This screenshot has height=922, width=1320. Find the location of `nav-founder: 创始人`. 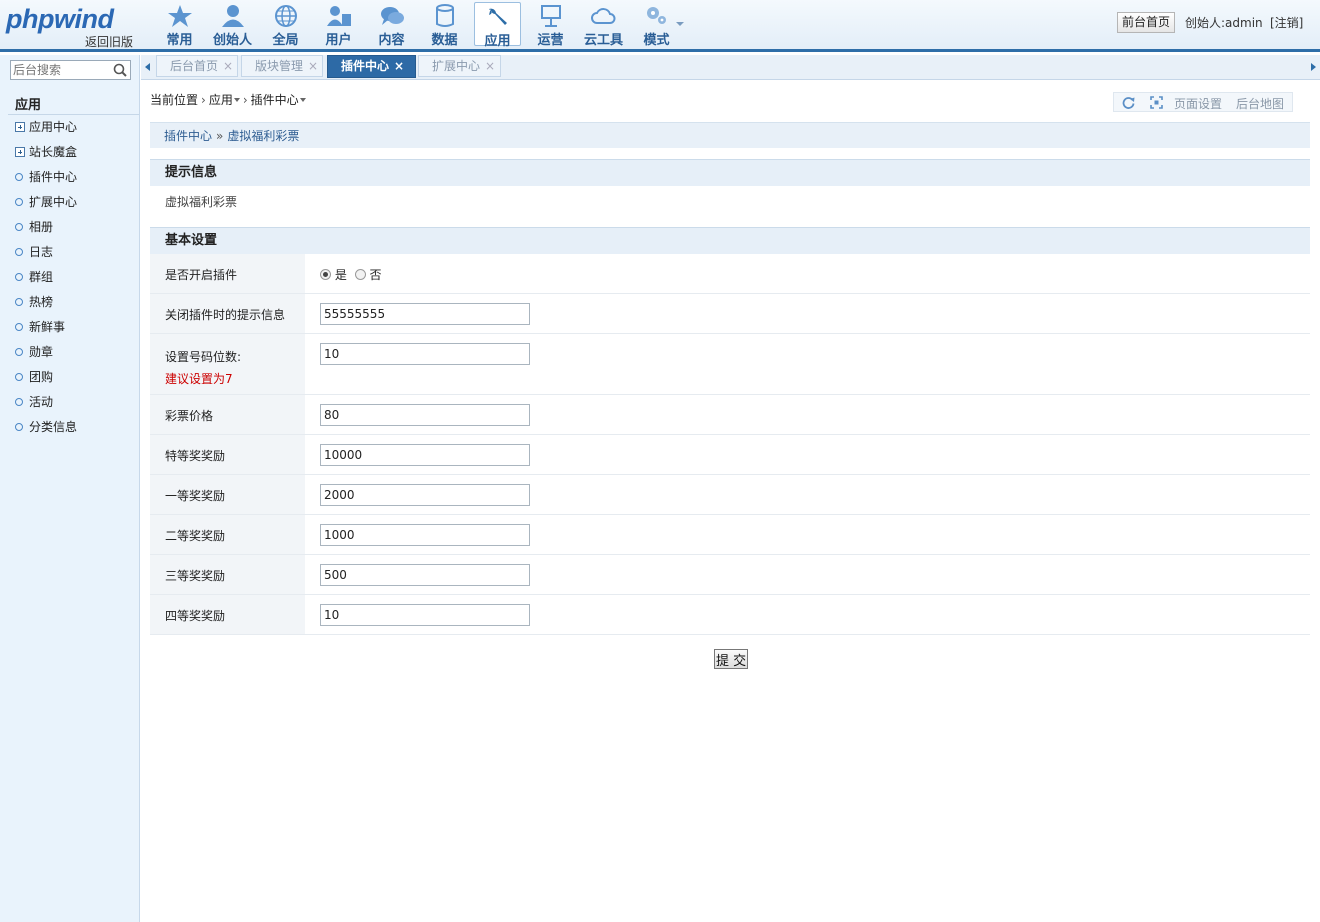

nav-founder: 创始人 is located at coordinates (232, 25).